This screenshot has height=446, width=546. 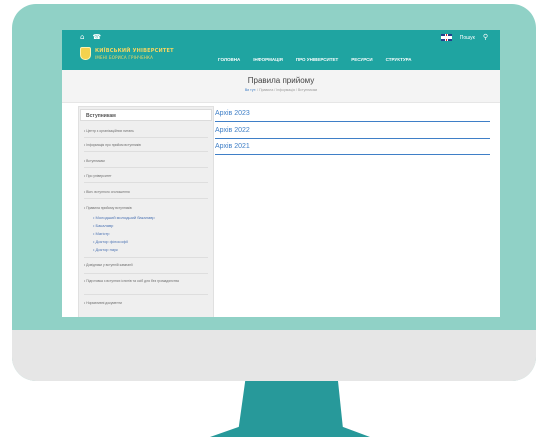 I want to click on nav-item-resources: РЕСУРСИ, so click(x=361, y=59).